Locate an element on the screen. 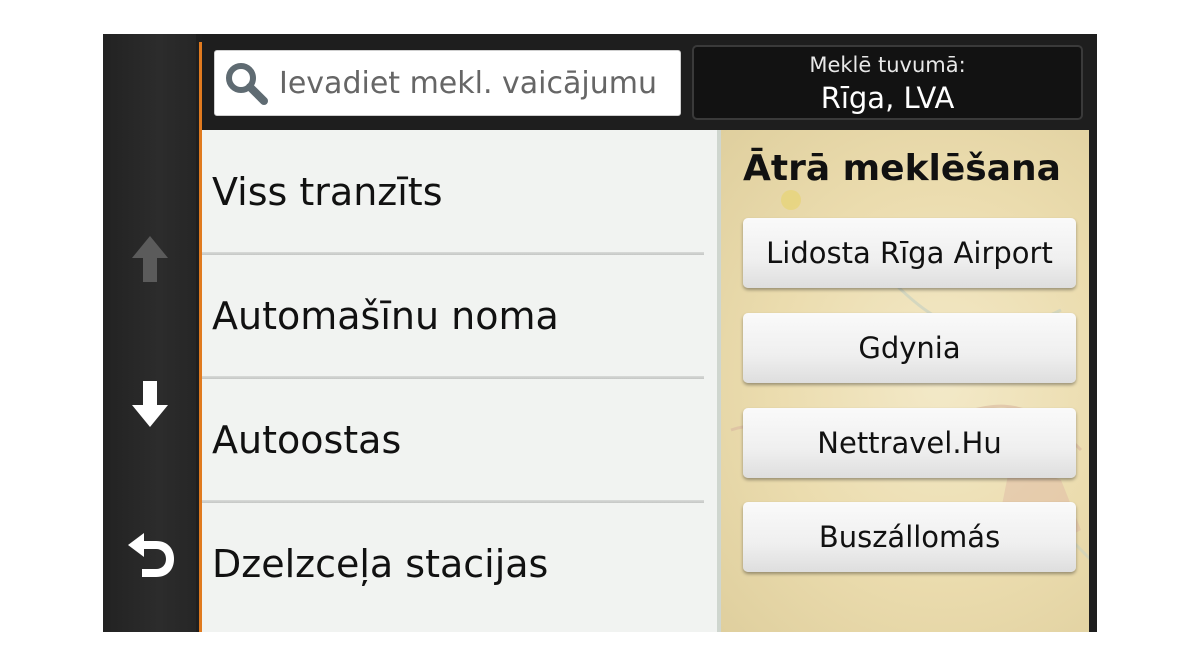 This screenshot has height=666, width=1200. nav-rail is located at coordinates (149, 333).